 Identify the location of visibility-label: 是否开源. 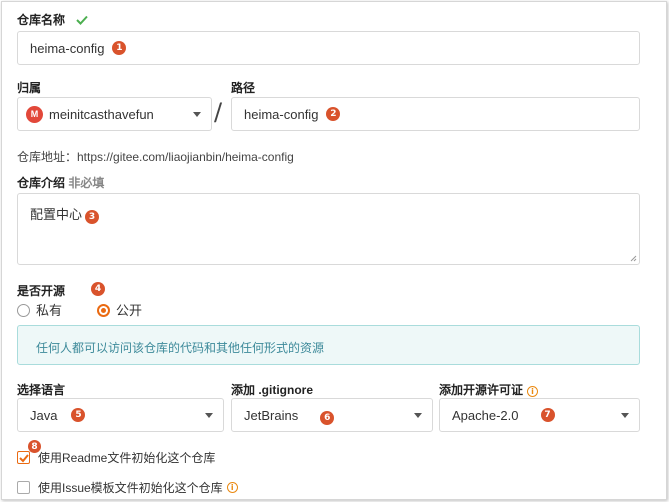
(41, 291).